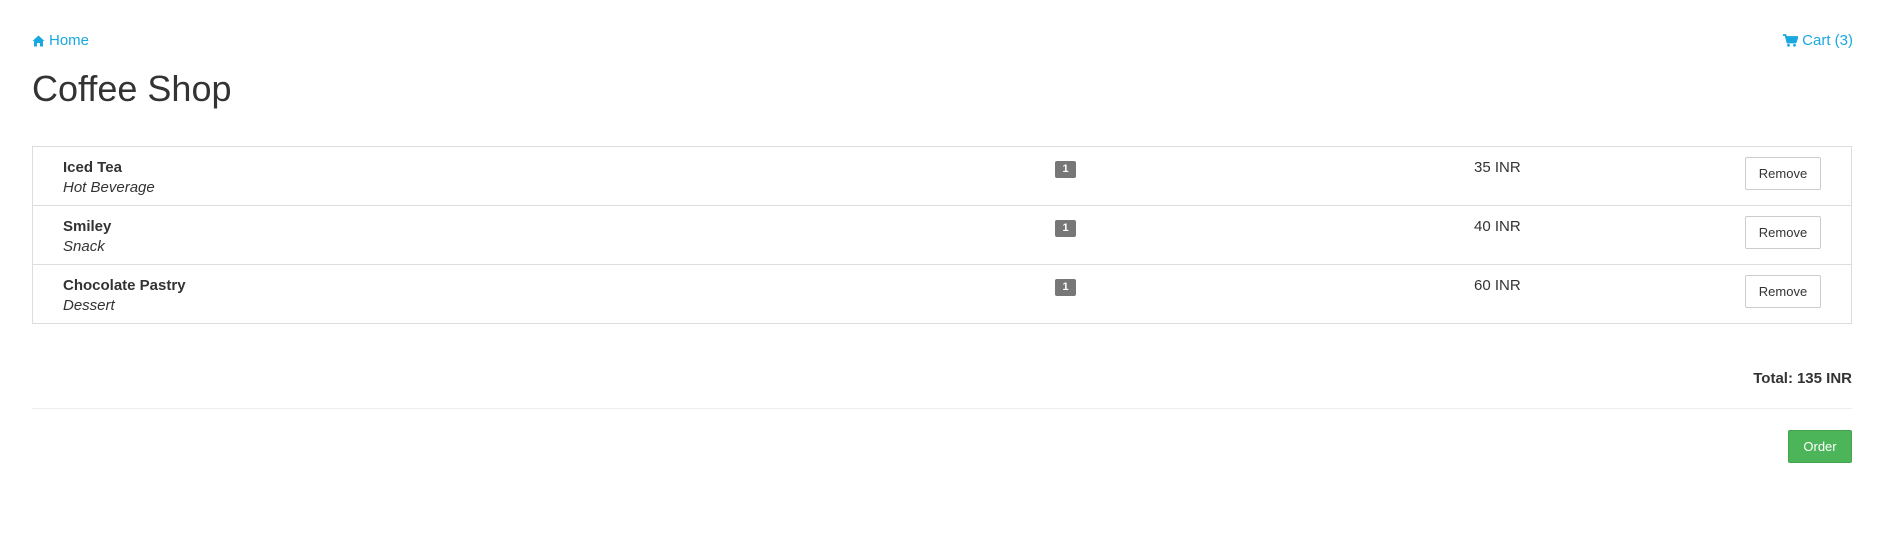  I want to click on item-price: 35 INR, so click(1497, 167).